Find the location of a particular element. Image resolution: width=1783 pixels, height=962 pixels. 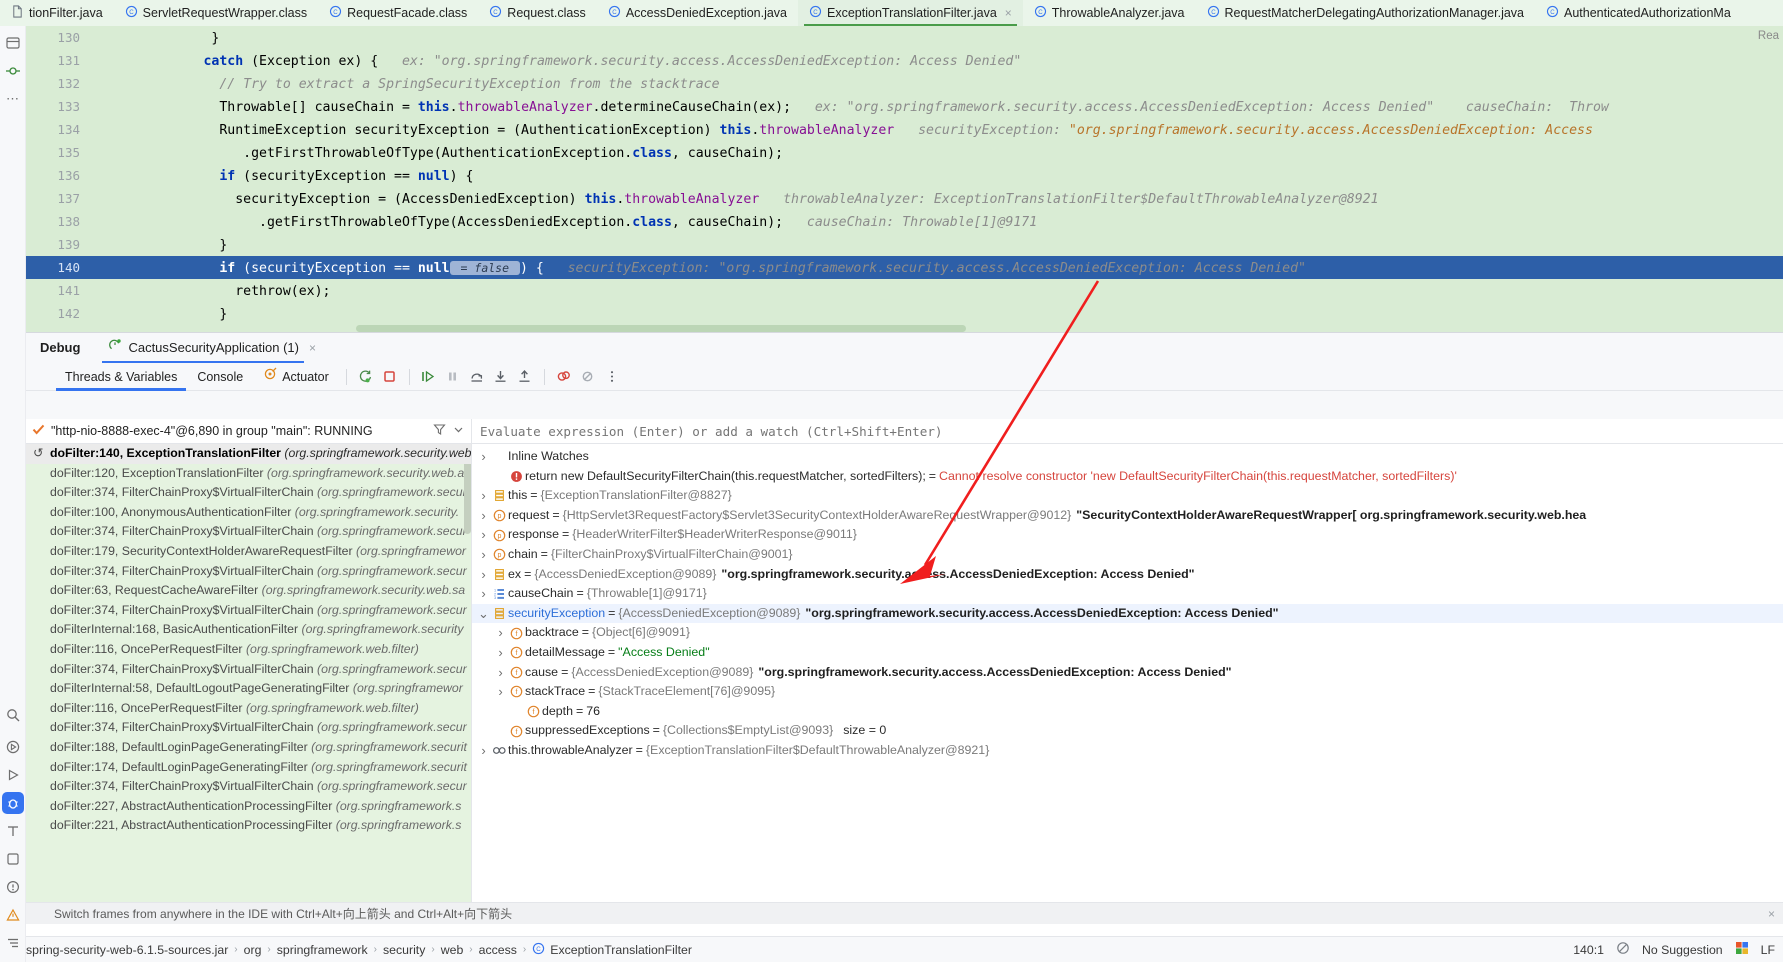

breadcrumb-item: access is located at coordinates (498, 950).